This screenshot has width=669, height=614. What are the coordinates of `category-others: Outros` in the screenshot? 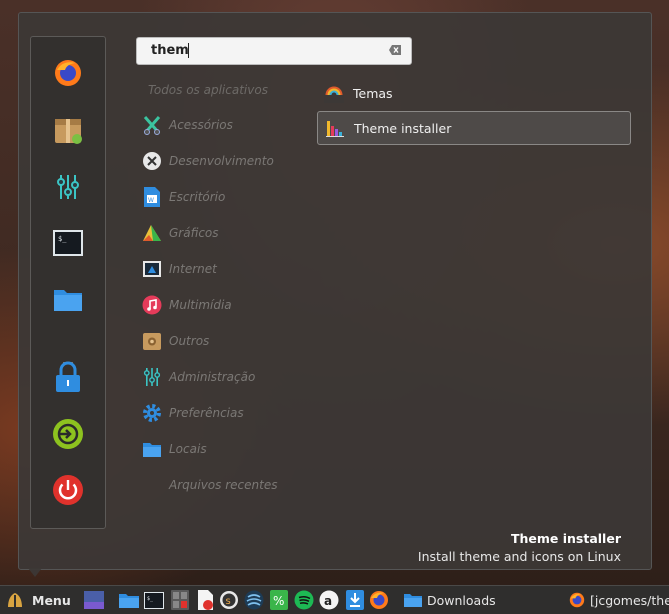 It's located at (221, 341).